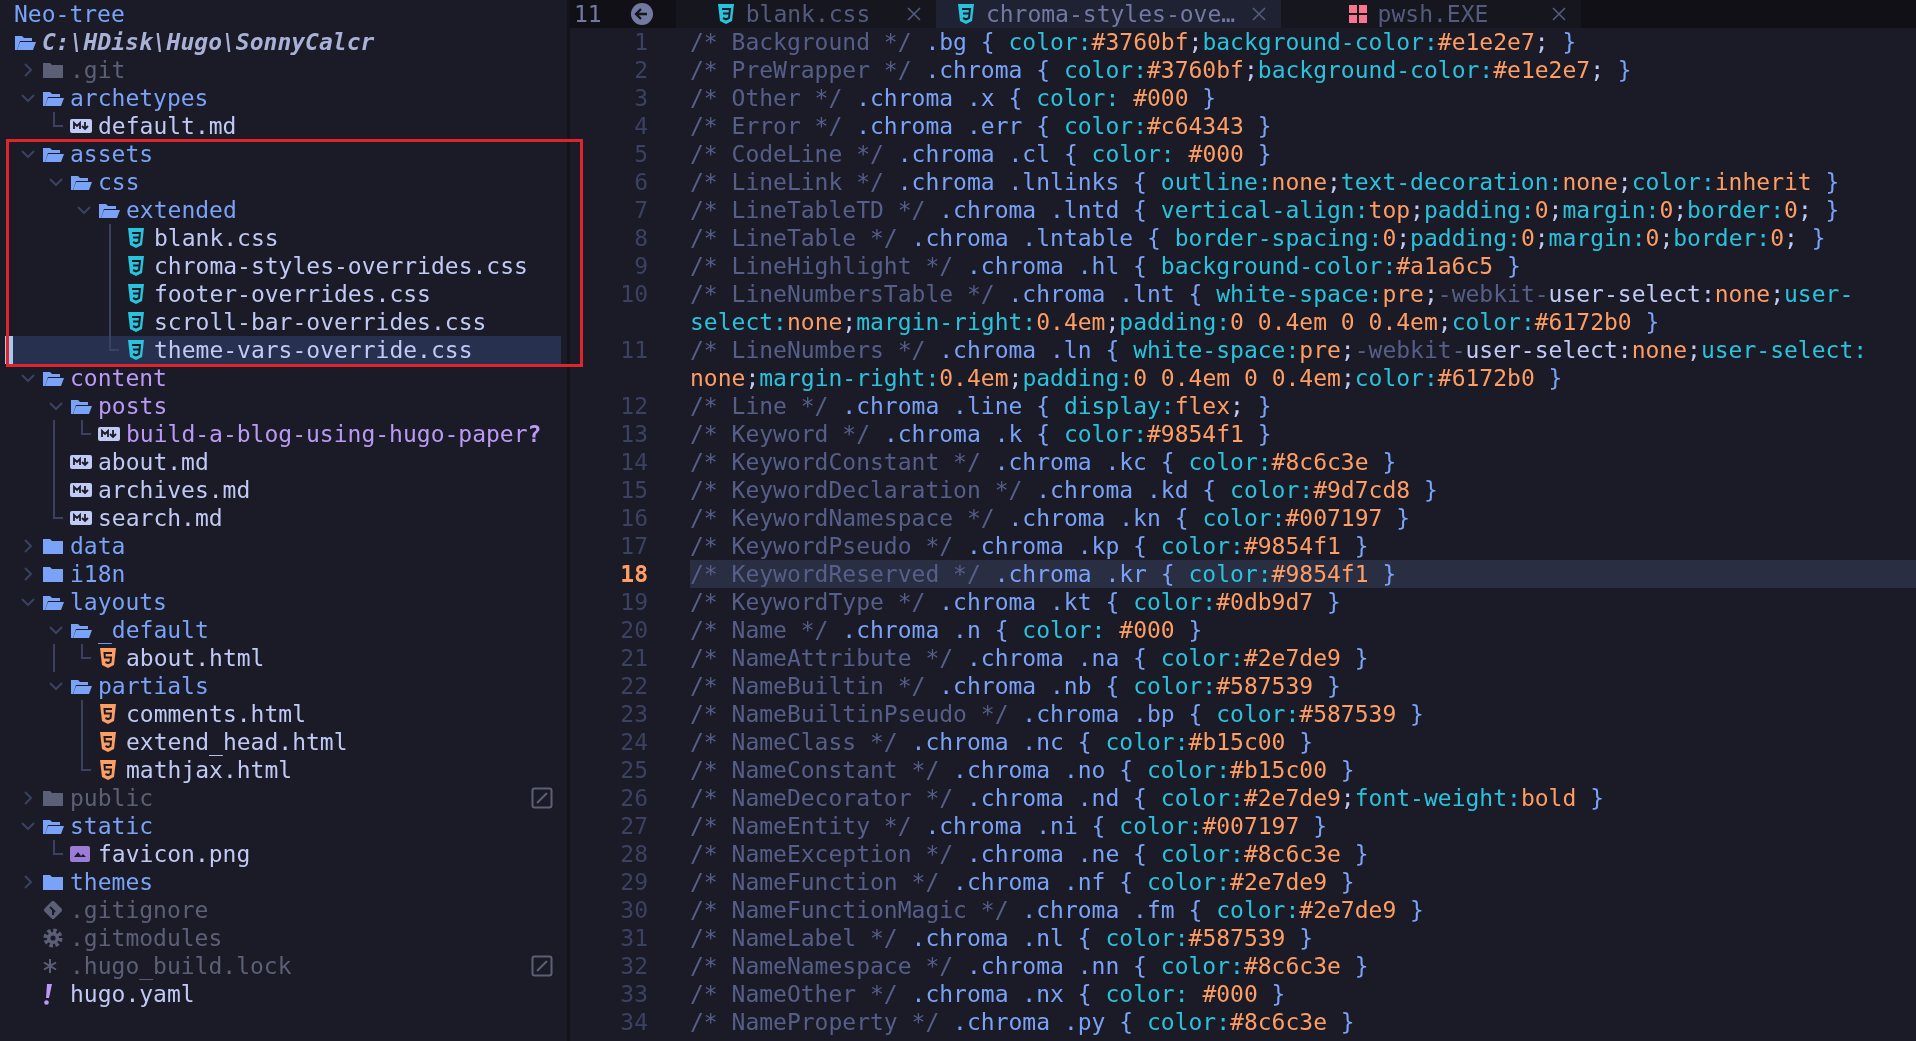 This screenshot has width=1916, height=1041. Describe the element at coordinates (283, 322) in the screenshot. I see `file-item: scroll-bar-overrides.css` at that location.